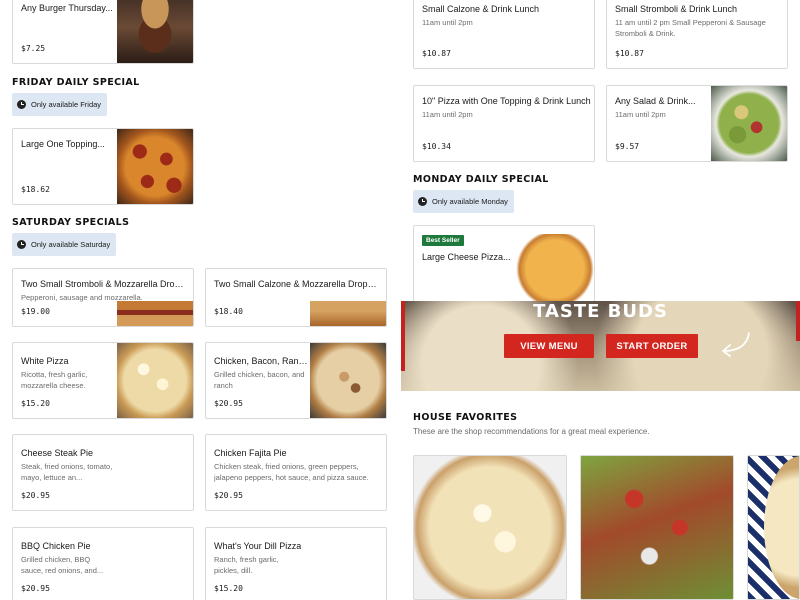  What do you see at coordinates (250, 453) in the screenshot?
I see `item-name: Chicken Fajita Pie` at bounding box center [250, 453].